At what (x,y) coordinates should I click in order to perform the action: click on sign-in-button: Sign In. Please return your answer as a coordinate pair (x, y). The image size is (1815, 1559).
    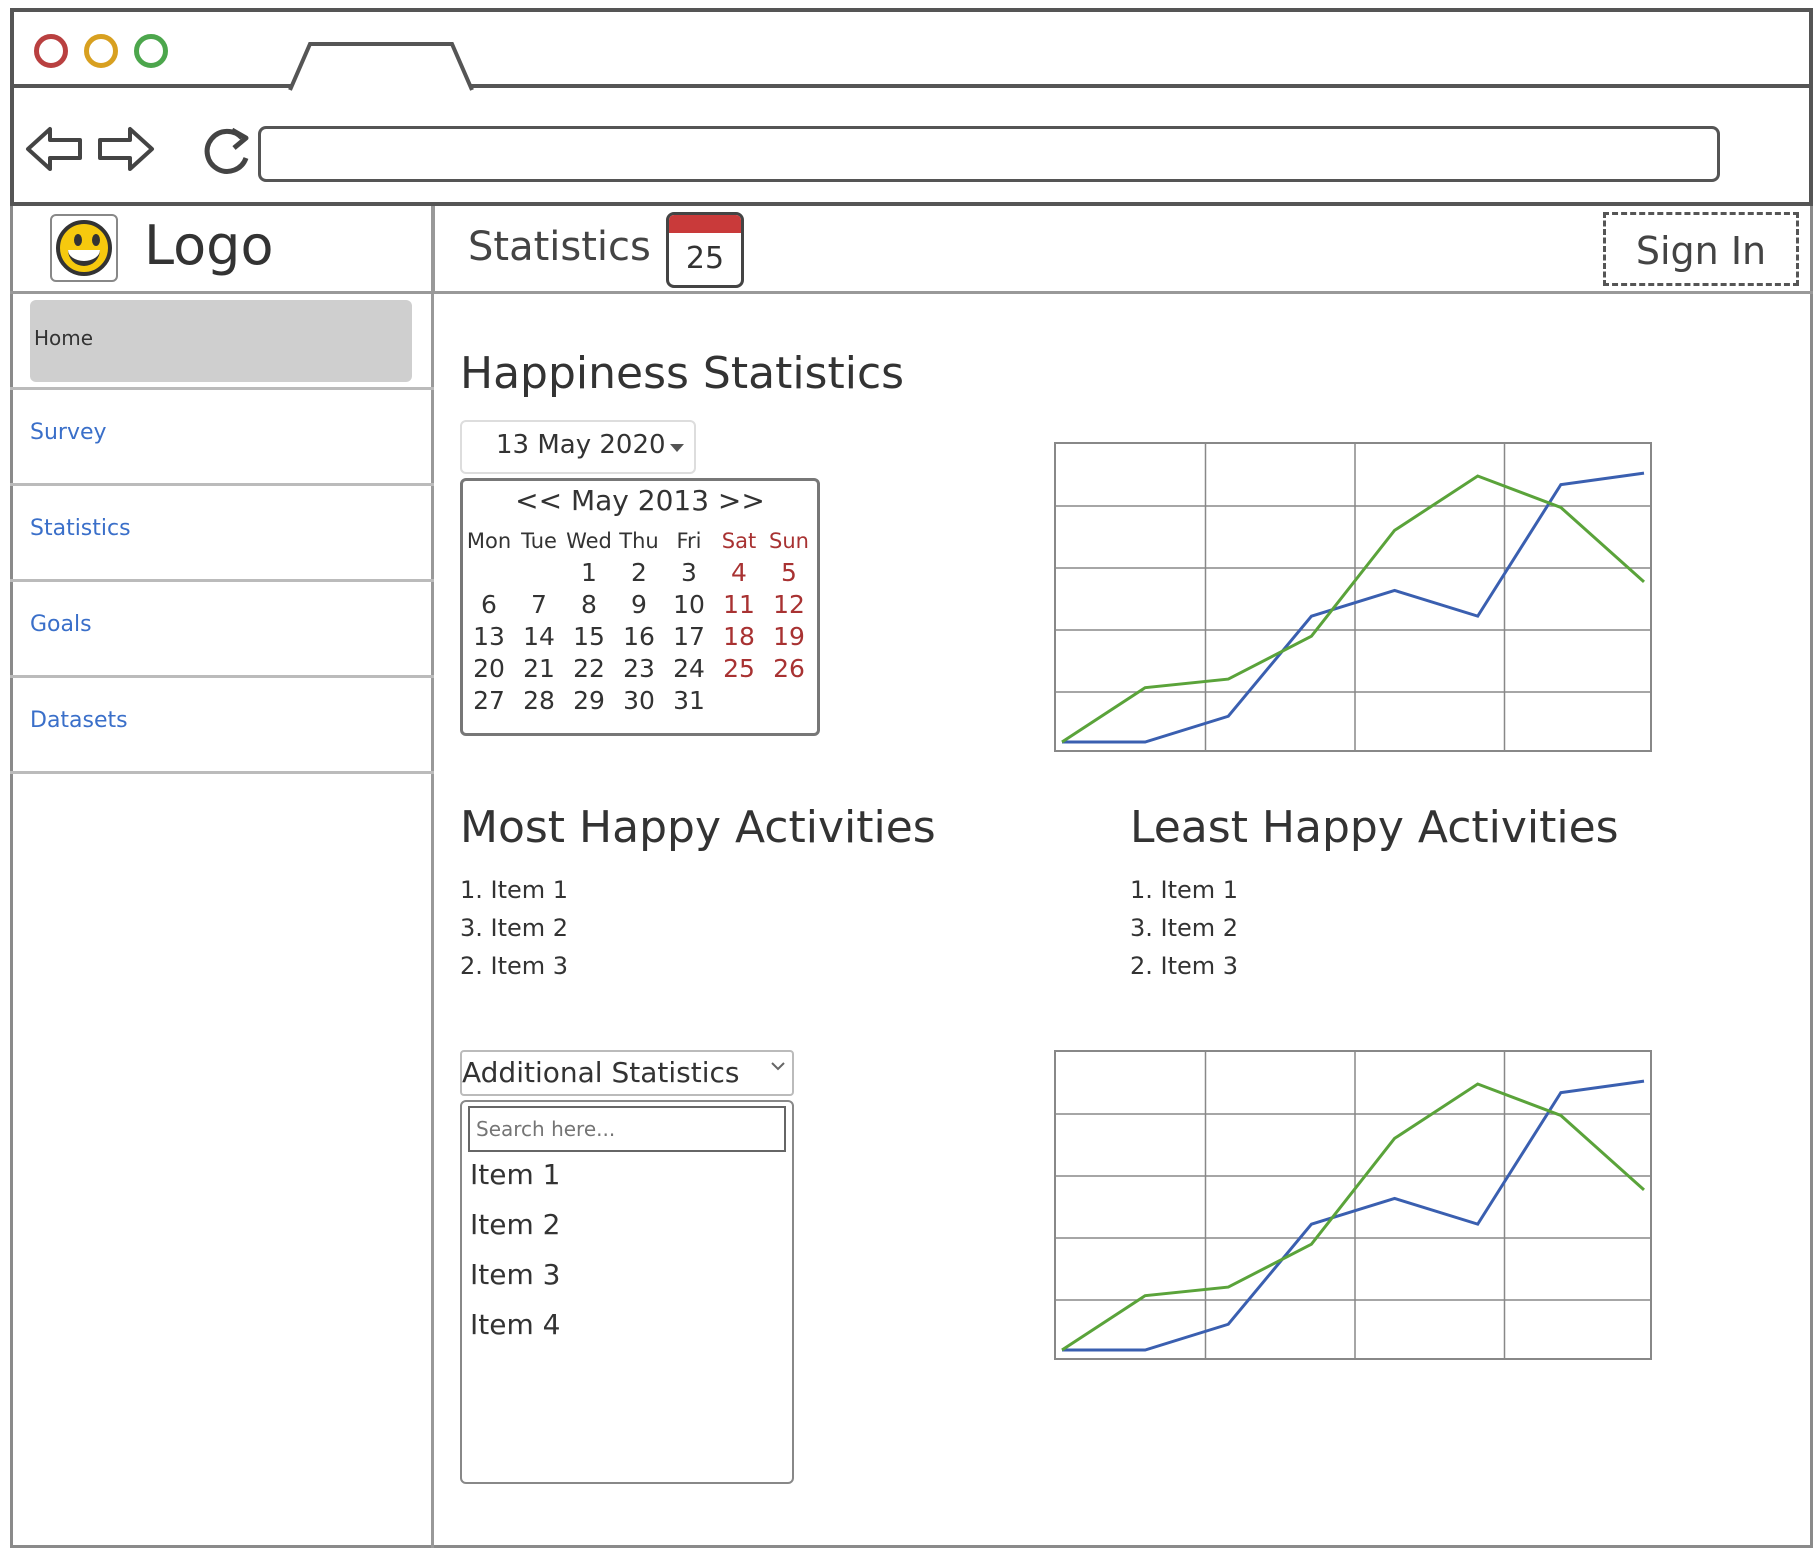
    Looking at the image, I should click on (1701, 249).